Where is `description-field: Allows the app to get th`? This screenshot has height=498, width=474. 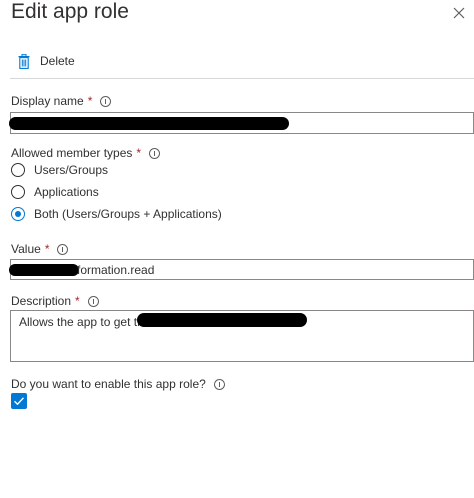 description-field: Allows the app to get th is located at coordinates (242, 336).